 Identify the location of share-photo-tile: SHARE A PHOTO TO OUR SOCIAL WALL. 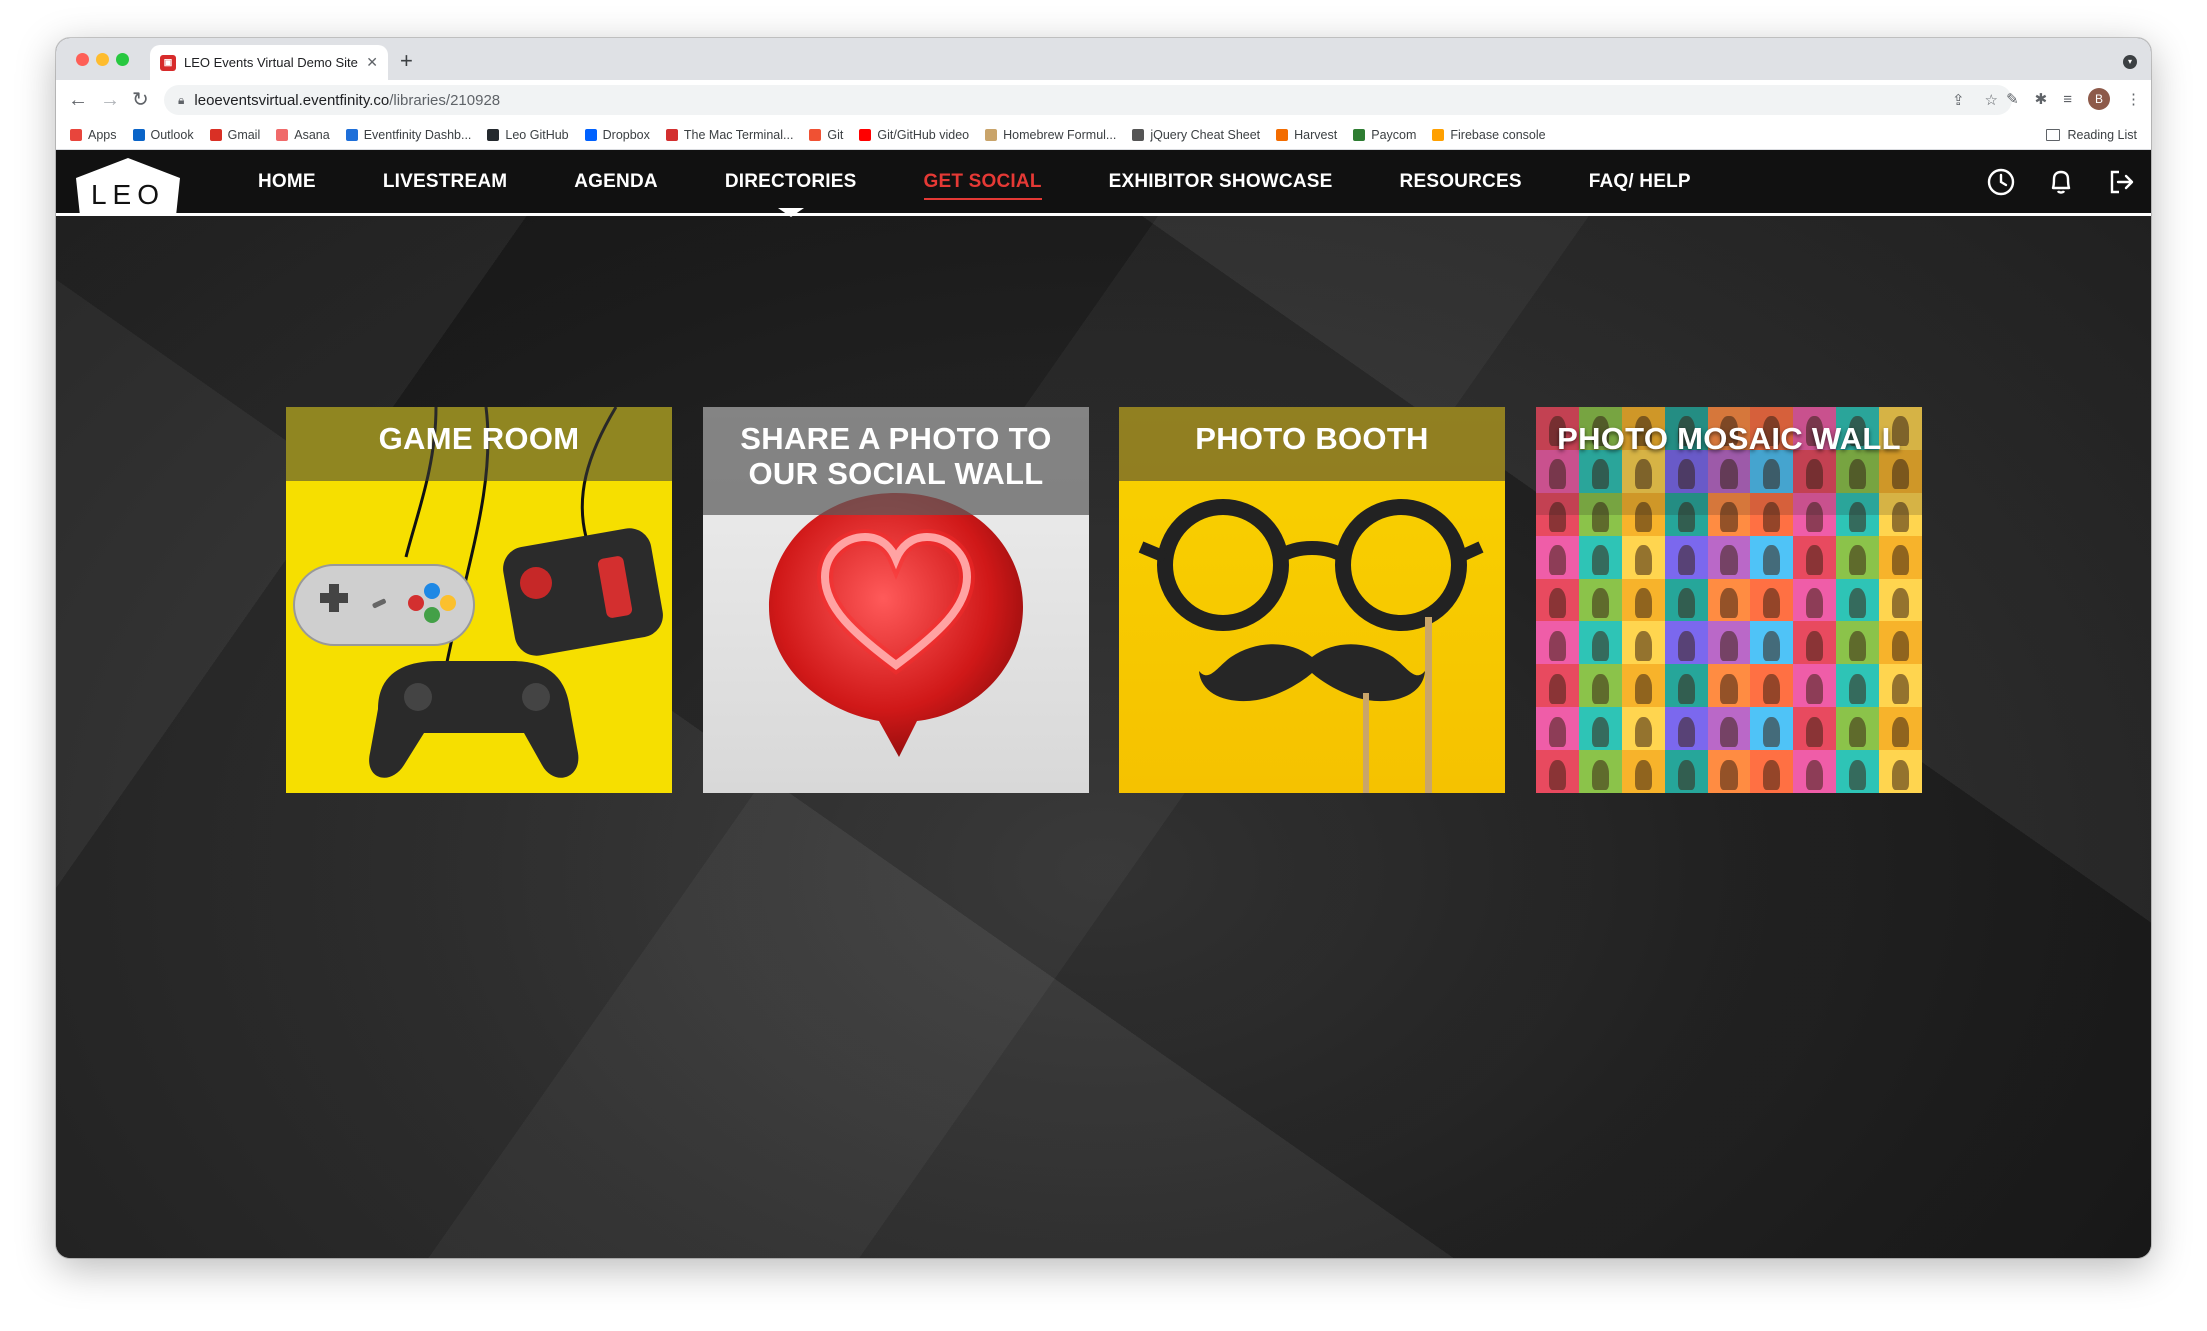
(896, 600).